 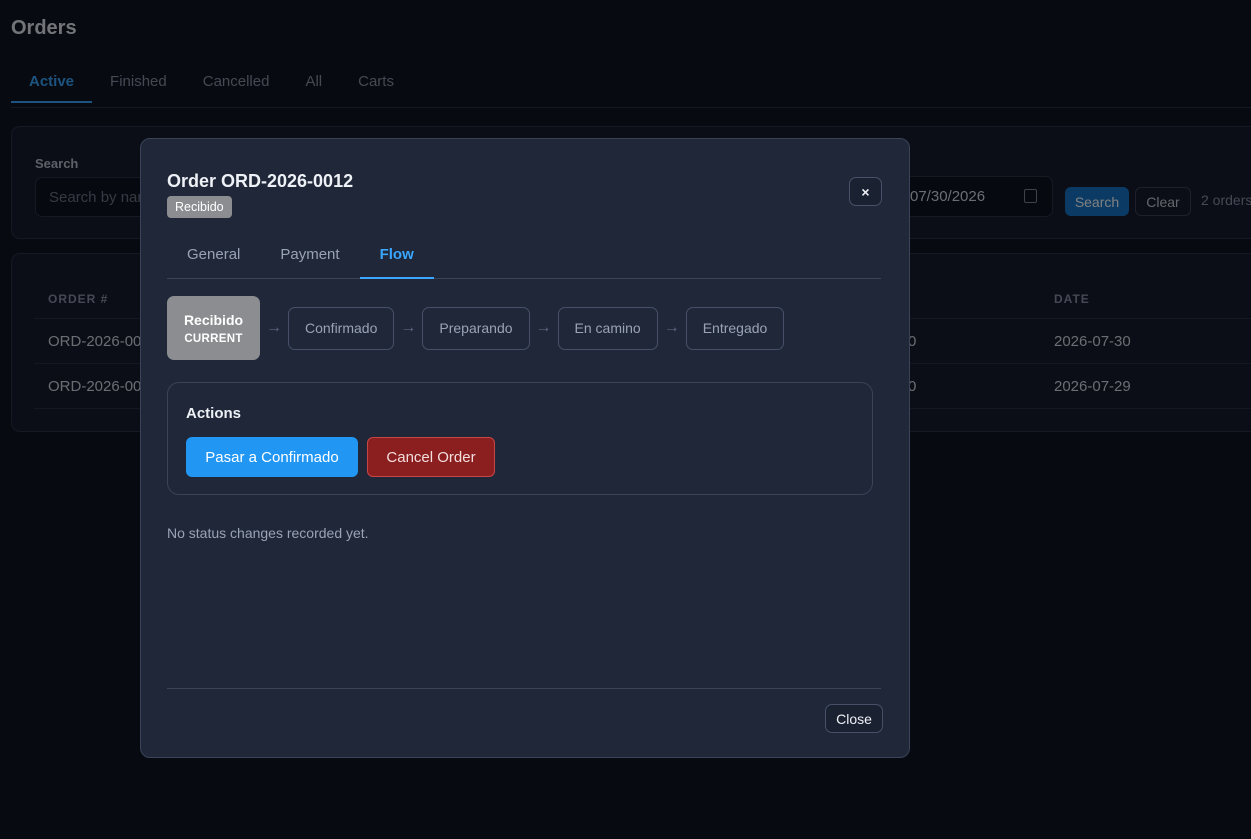 I want to click on flow-step-entregado: Entregado, so click(x=735, y=328).